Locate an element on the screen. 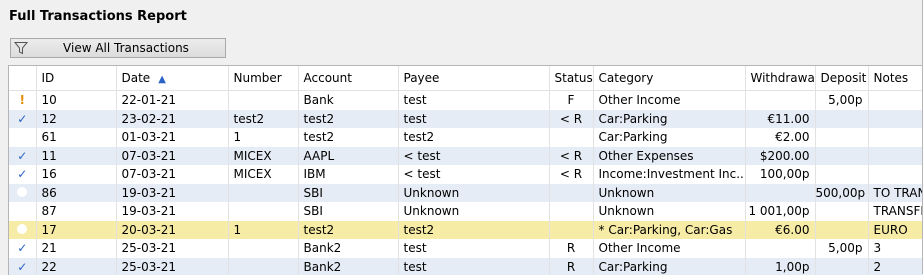  column-header-category: Category is located at coordinates (669, 78).